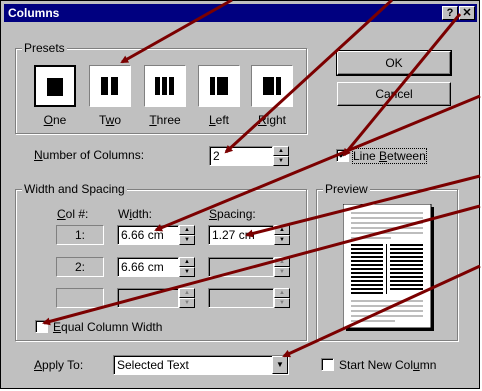 The image size is (482, 391). What do you see at coordinates (240, 13) in the screenshot?
I see `title-bar: Columns ? ✕` at bounding box center [240, 13].